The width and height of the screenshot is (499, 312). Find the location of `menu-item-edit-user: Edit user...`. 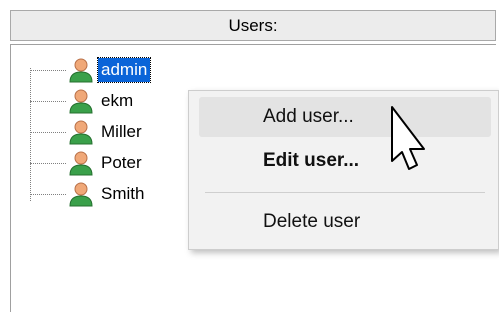

menu-item-edit-user: Edit user... is located at coordinates (345, 161).